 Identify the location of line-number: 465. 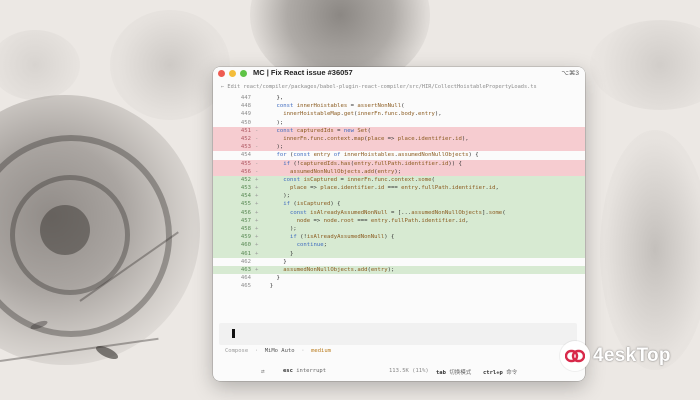
(245, 286).